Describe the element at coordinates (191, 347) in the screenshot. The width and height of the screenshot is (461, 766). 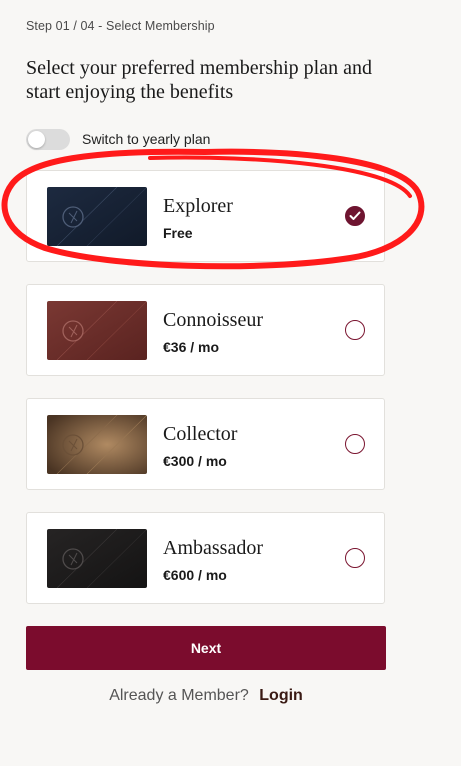
I see `plan-price: €36 / mo` at that location.